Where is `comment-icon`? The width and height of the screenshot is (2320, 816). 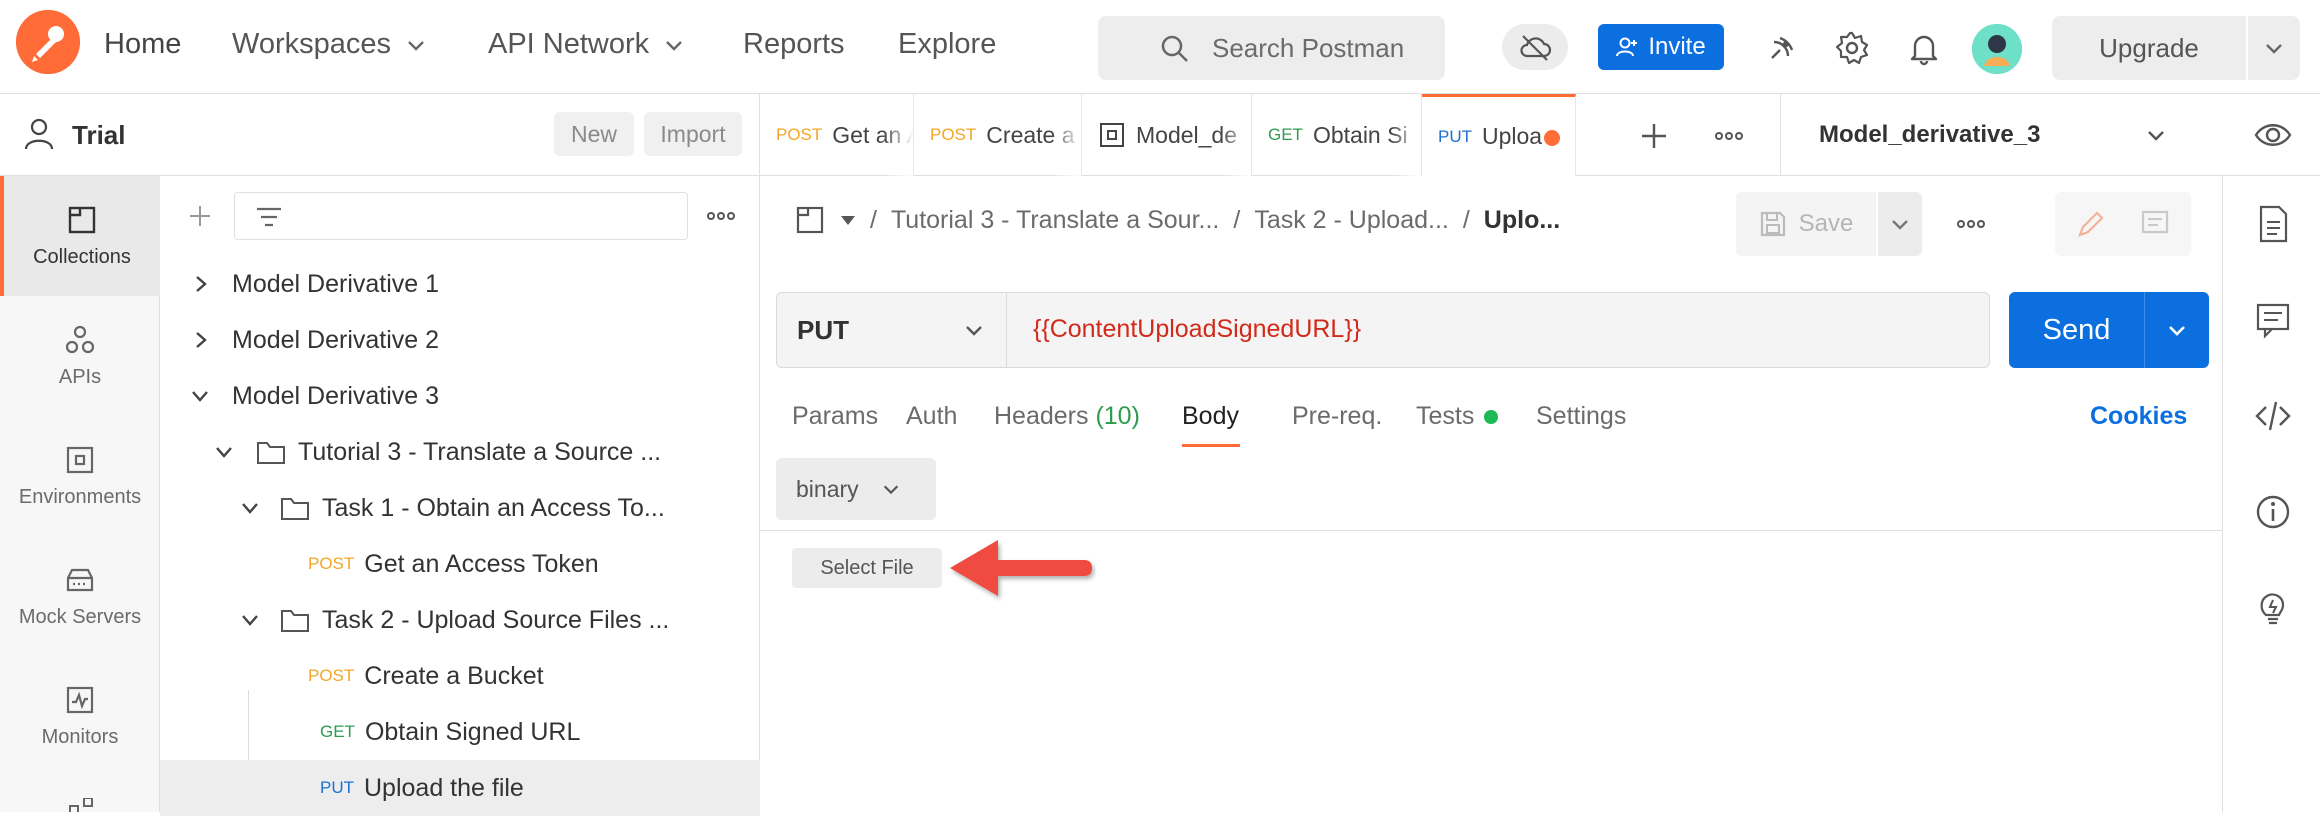 comment-icon is located at coordinates (2155, 224).